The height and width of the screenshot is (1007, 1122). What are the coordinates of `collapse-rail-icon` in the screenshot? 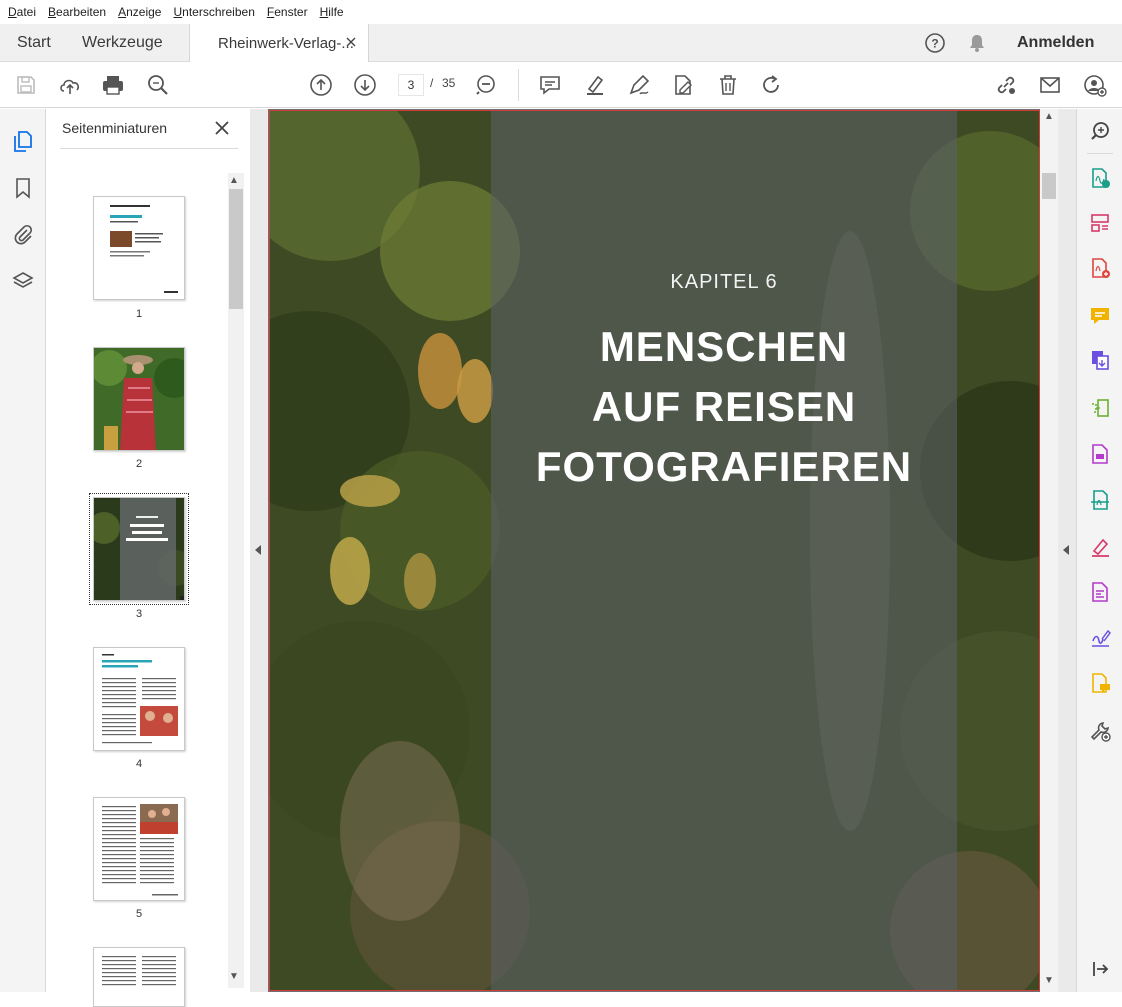 It's located at (1100, 969).